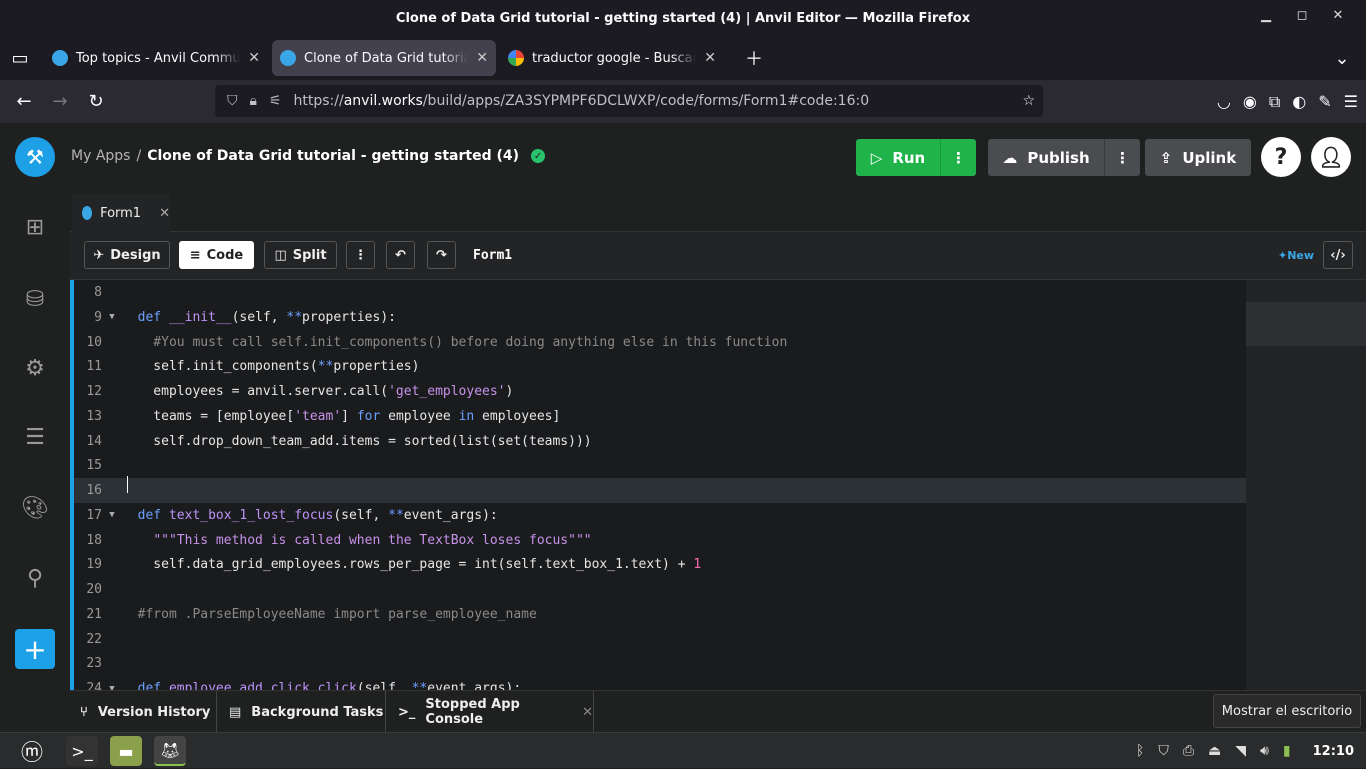  What do you see at coordinates (660, 292) in the screenshot?
I see `code-line: 8` at bounding box center [660, 292].